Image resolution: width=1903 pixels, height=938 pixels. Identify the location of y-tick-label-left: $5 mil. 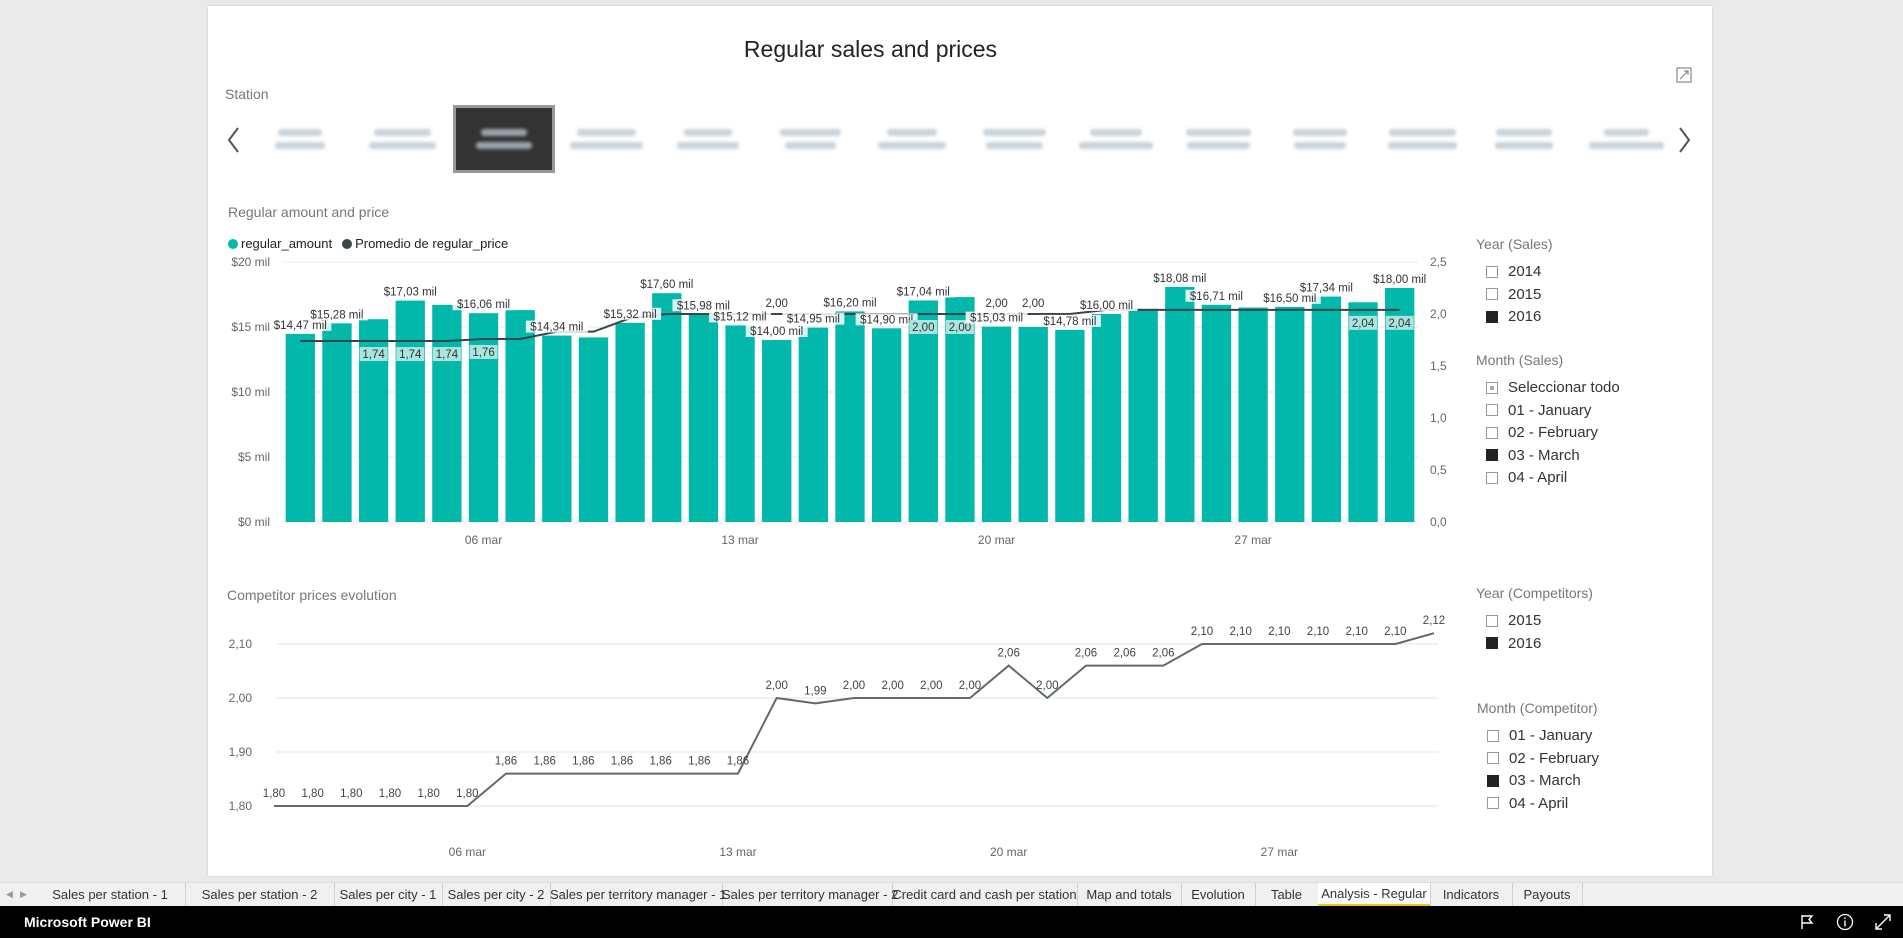
(254, 457).